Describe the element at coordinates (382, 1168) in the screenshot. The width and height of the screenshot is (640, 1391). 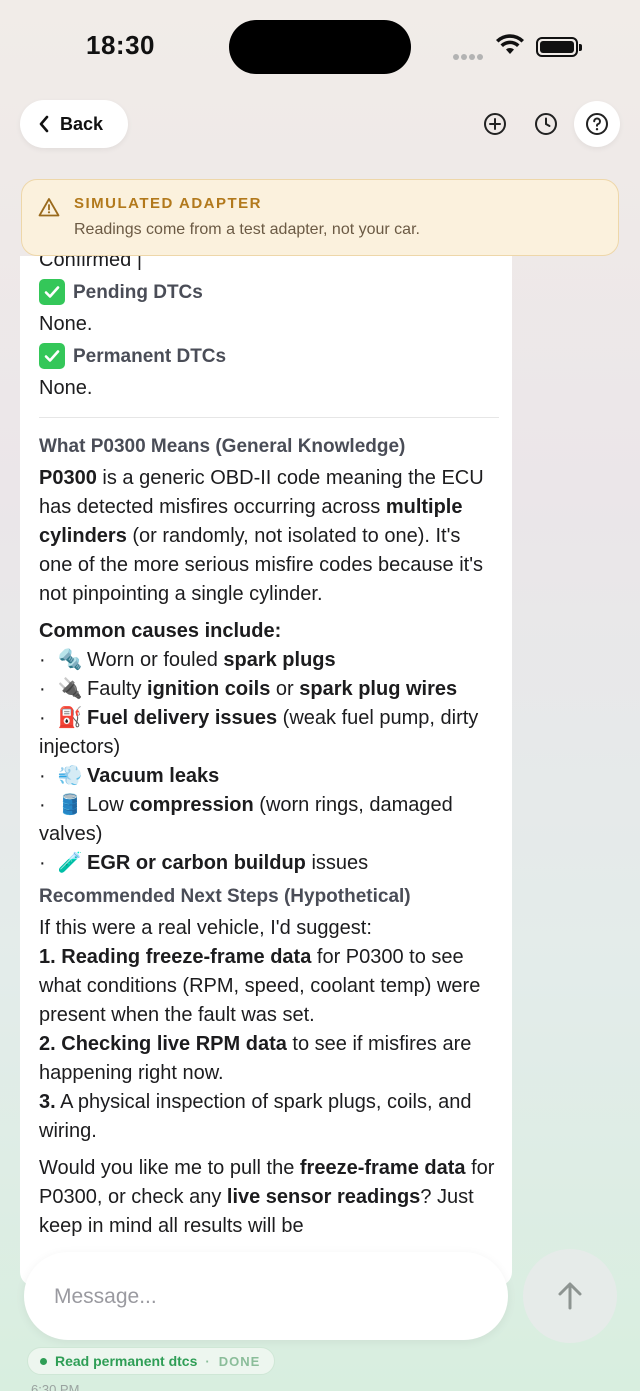
I see `text: freeze-frame data` at that location.